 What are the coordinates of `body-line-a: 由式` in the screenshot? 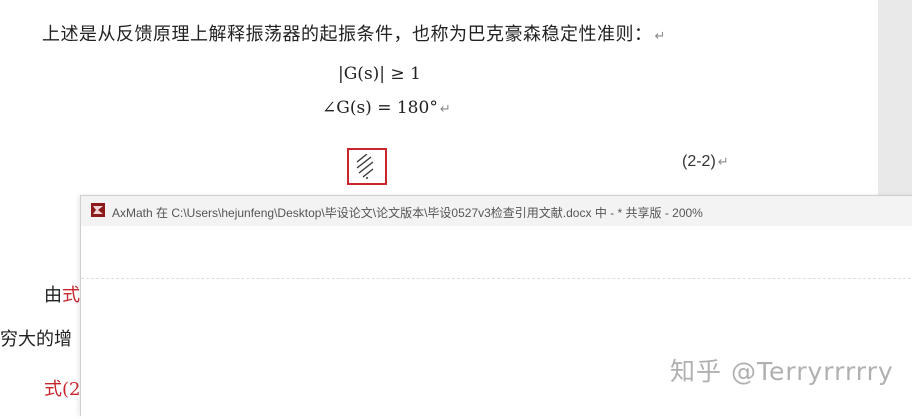 It's located at (62, 294).